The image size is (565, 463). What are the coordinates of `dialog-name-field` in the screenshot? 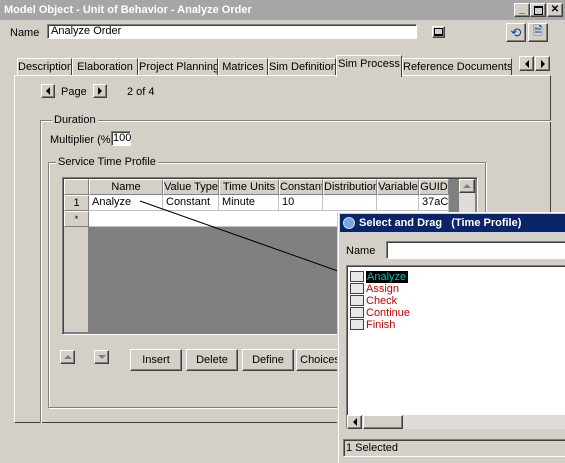 It's located at (475, 250).